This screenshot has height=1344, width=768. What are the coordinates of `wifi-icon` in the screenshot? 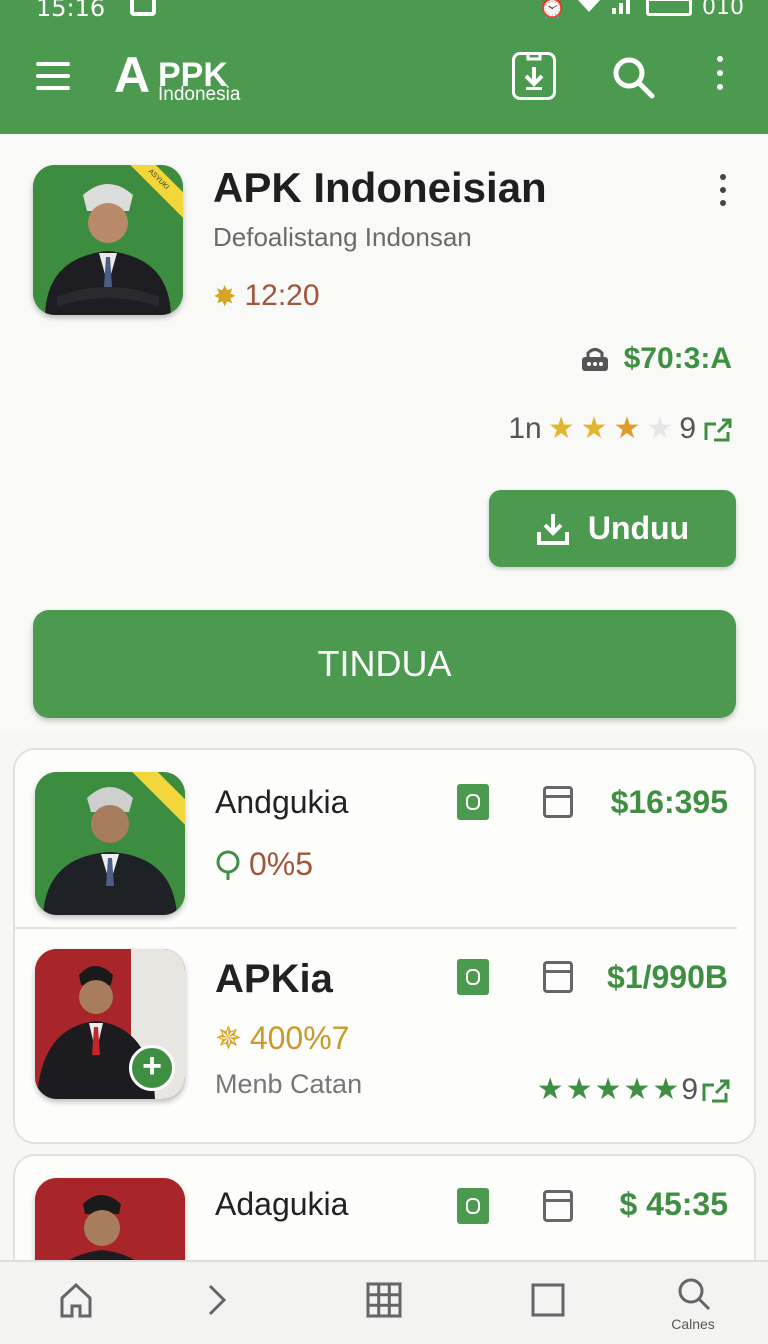 It's located at (589, 10).